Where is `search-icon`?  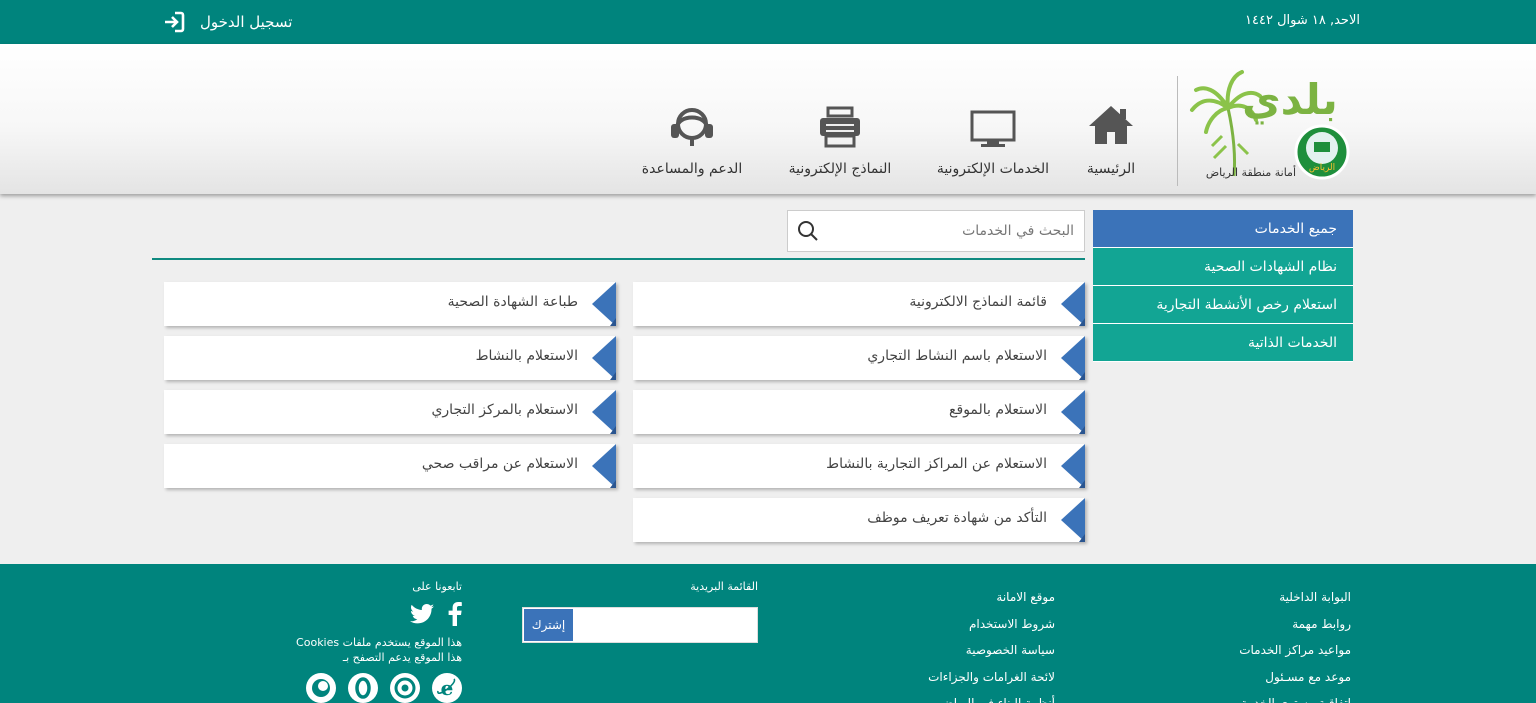
search-icon is located at coordinates (808, 231).